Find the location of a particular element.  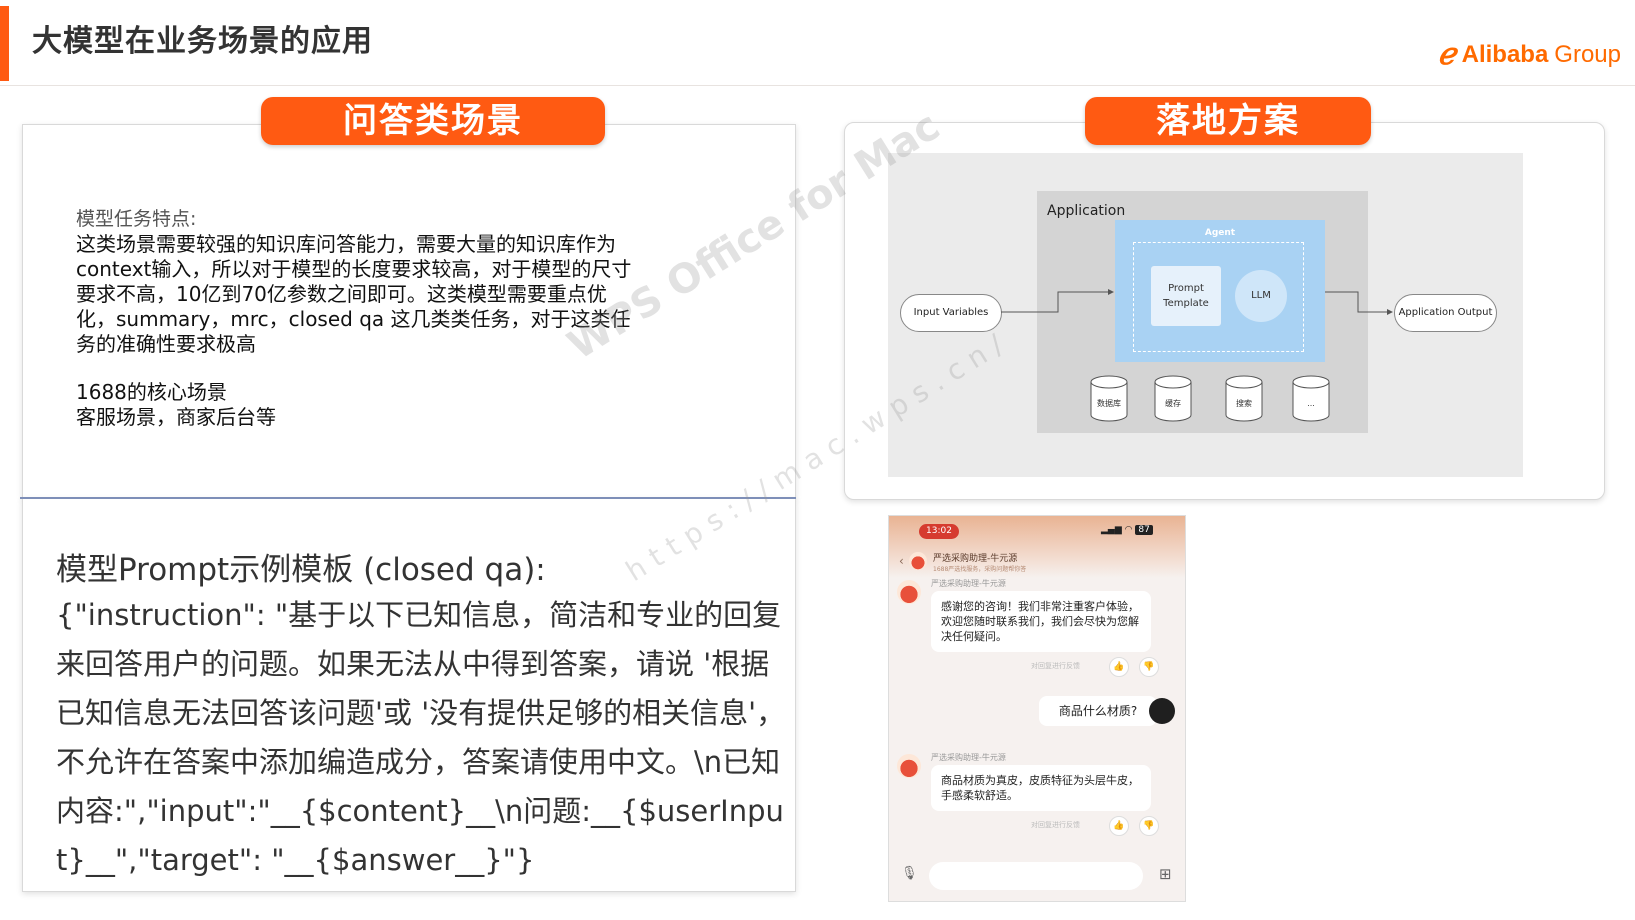

data-store-label: 搜索 is located at coordinates (1244, 403).